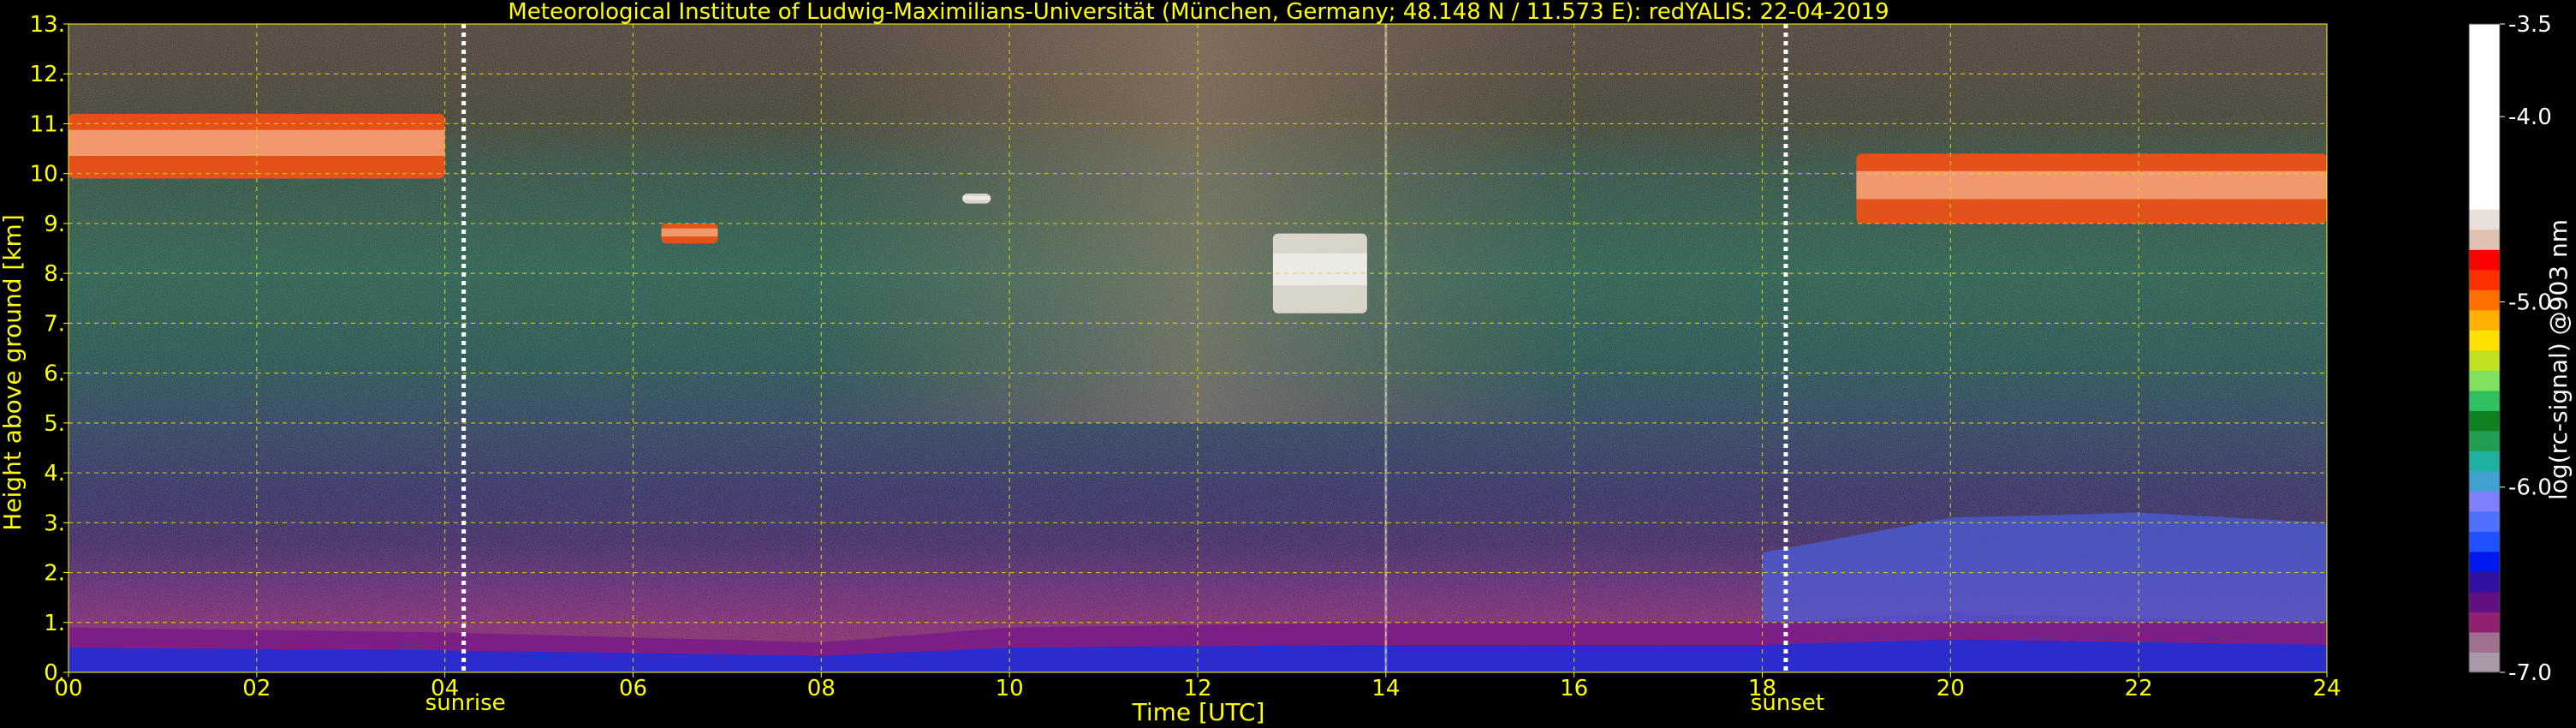 The width and height of the screenshot is (2576, 728). Describe the element at coordinates (256, 688) in the screenshot. I see `x-tick-label: 02` at that location.